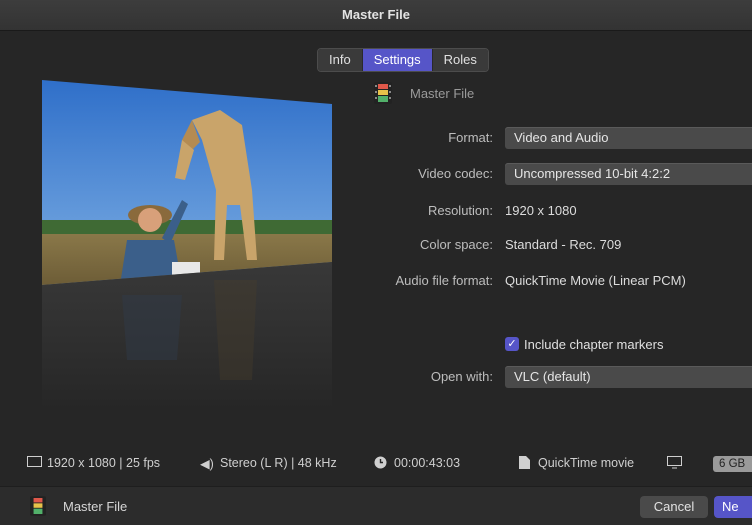 This screenshot has width=752, height=525. Describe the element at coordinates (427, 463) in the screenshot. I see `duration-summary: 00:00:43:03` at that location.